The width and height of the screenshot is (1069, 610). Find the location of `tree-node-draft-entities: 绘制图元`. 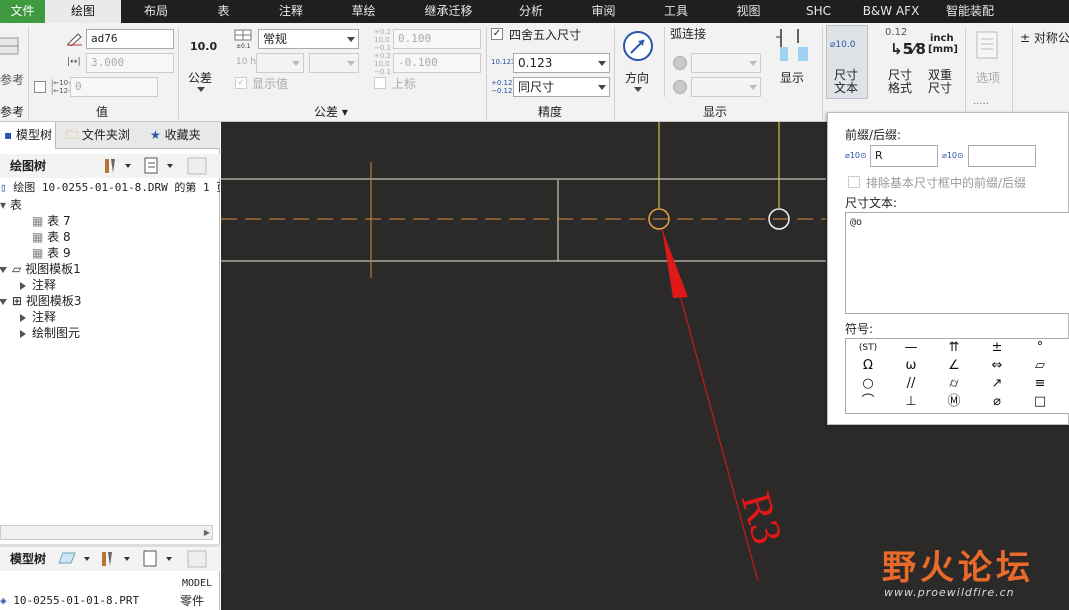

tree-node-draft-entities: 绘制图元 is located at coordinates (50, 333).